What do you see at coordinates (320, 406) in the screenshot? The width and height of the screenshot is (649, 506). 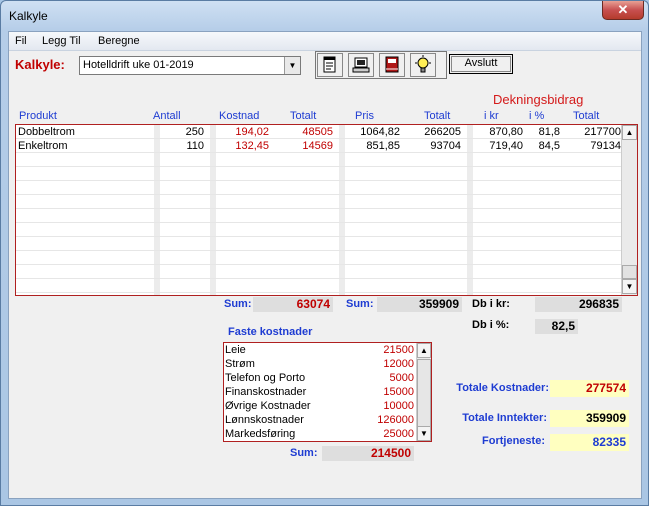 I see `list-item: Øvrige Kostnader 10000` at bounding box center [320, 406].